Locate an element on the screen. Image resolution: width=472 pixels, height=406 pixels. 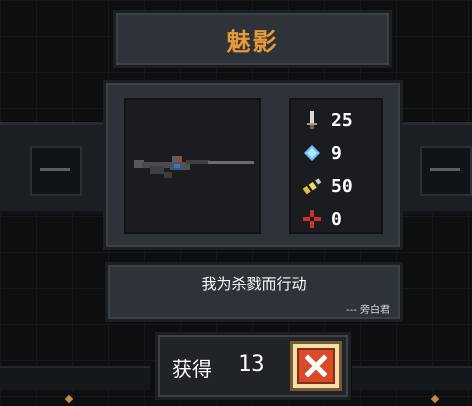
close-icon is located at coordinates (316, 366).